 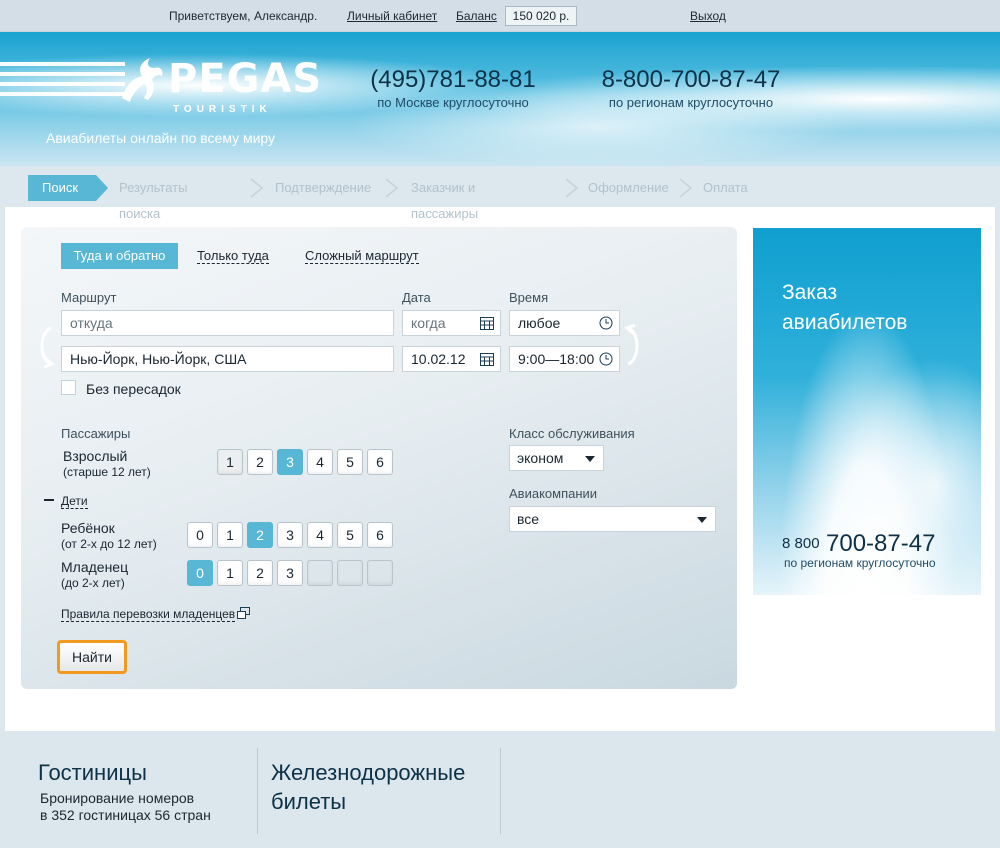 What do you see at coordinates (438, 359) in the screenshot?
I see `date-to-value: 10.02.12` at bounding box center [438, 359].